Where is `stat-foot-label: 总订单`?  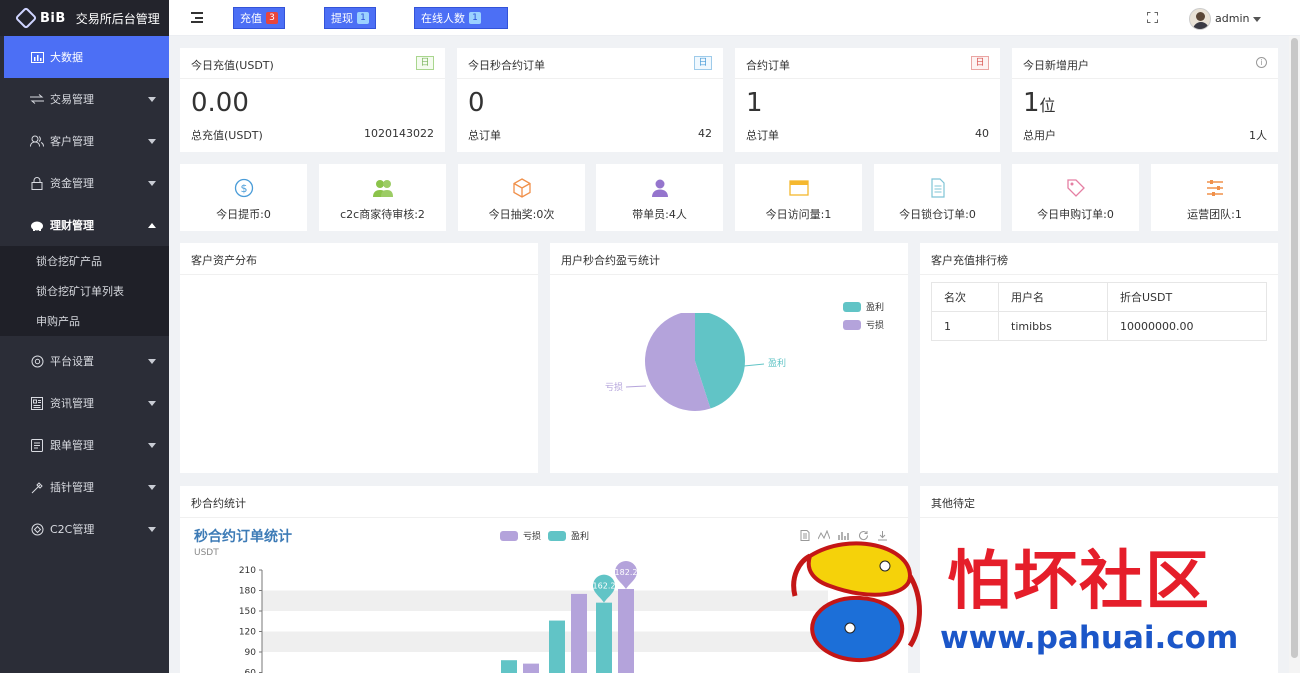 stat-foot-label: 总订单 is located at coordinates (484, 135).